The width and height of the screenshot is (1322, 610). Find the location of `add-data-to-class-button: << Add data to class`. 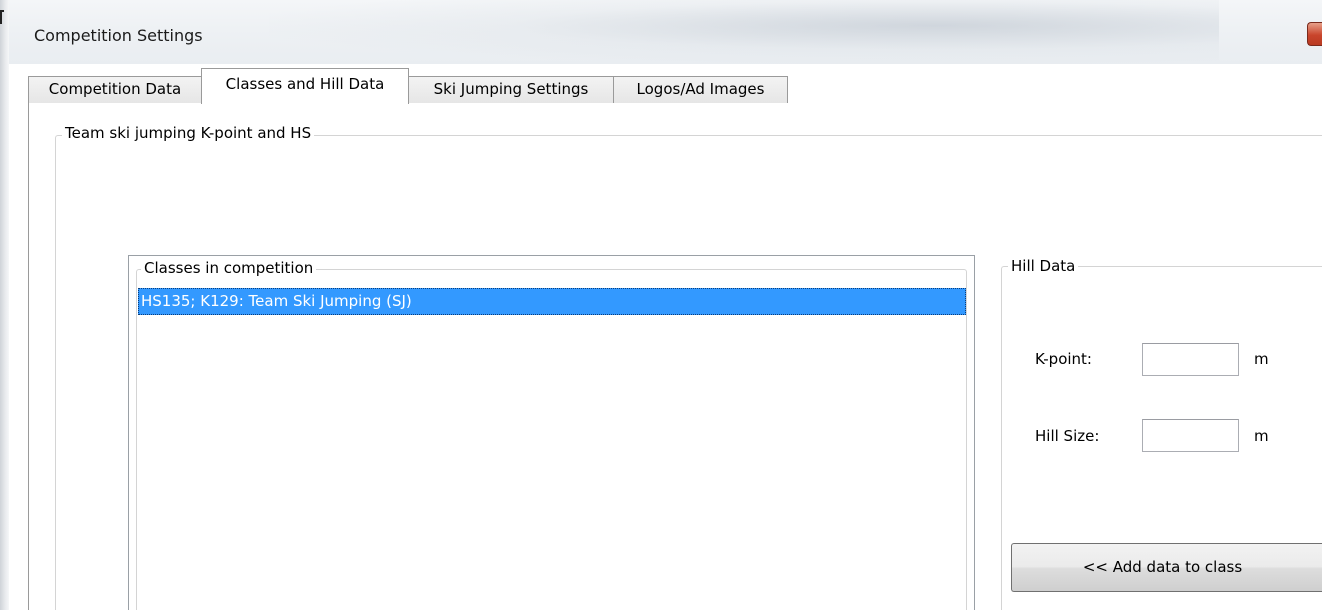

add-data-to-class-button: << Add data to class is located at coordinates (1166, 567).